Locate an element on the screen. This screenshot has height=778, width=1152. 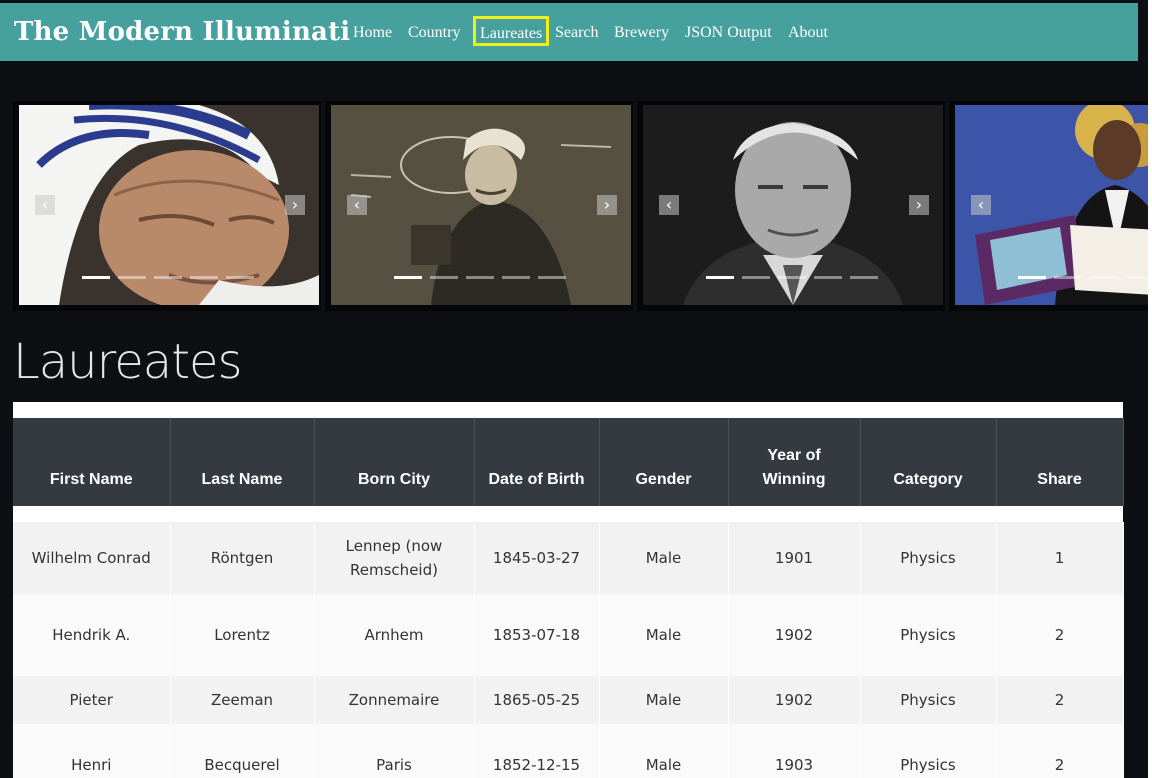
cell-date-of-birth: 1845-03-27 is located at coordinates (537, 558).